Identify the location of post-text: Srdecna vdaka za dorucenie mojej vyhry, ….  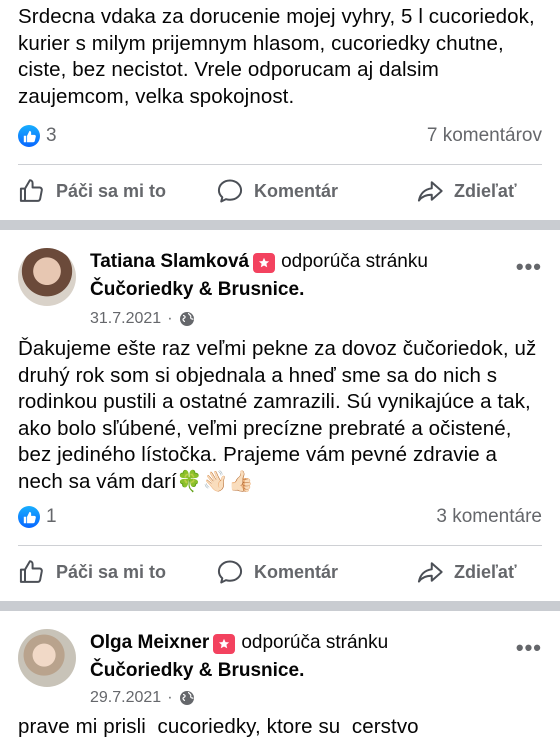
(276, 56).